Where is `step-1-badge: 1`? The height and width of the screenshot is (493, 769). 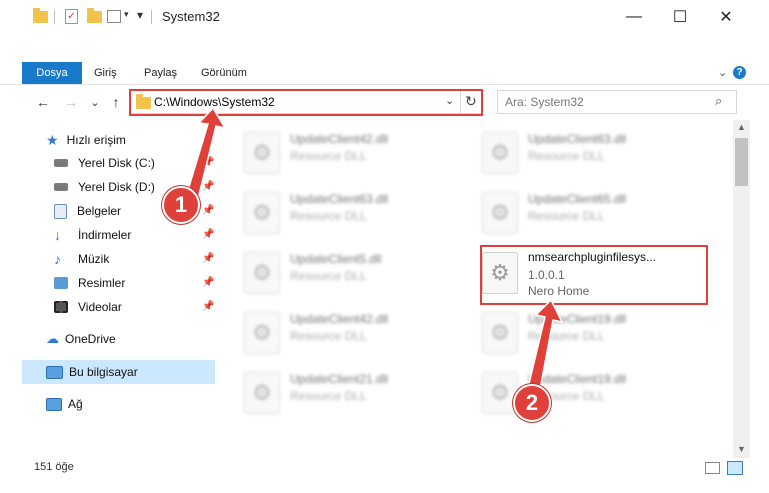
step-1-badge: 1 is located at coordinates (181, 205).